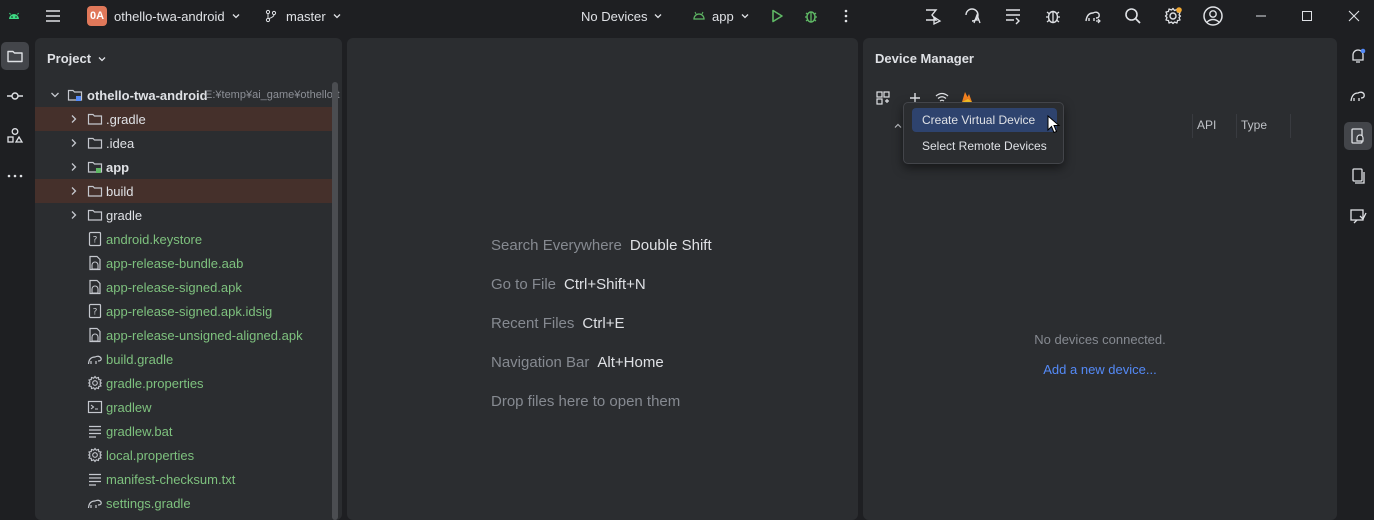 This screenshot has height=520, width=1374. Describe the element at coordinates (129, 407) in the screenshot. I see `tree-item-label: gradlew` at that location.